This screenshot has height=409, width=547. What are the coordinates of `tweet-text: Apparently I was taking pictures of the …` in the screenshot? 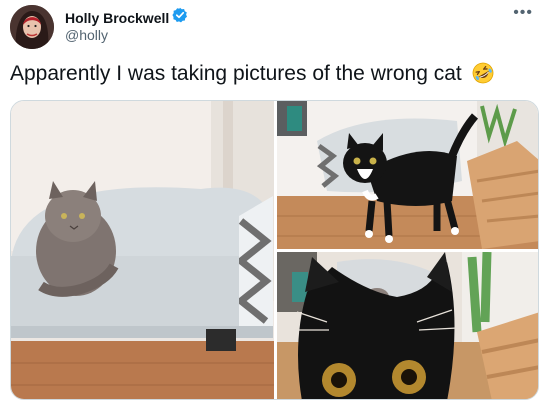 It's located at (252, 76).